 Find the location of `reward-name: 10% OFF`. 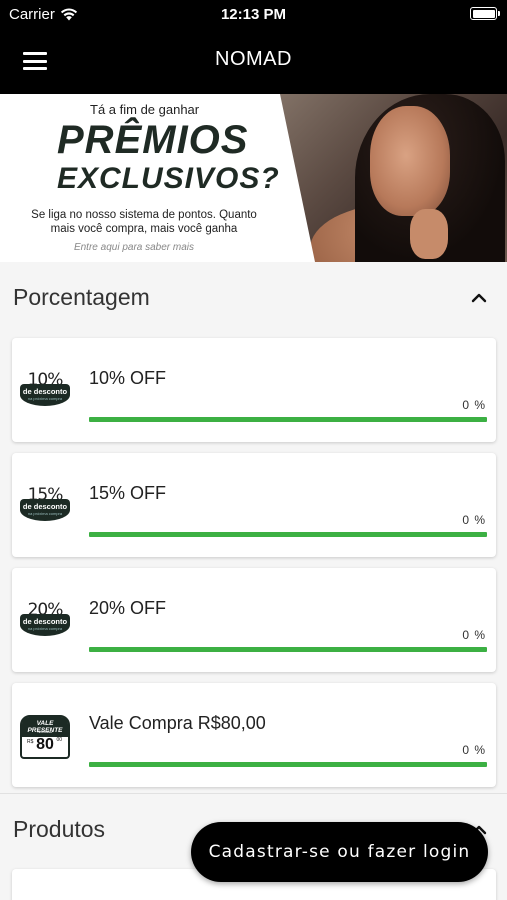

reward-name: 10% OFF is located at coordinates (128, 378).